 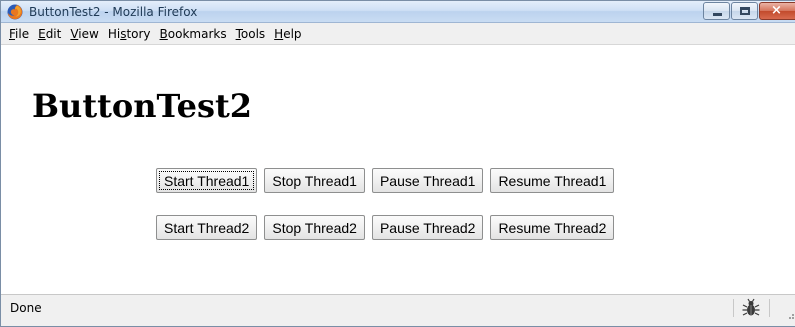 I want to click on status-text: Done, so click(x=26, y=308).